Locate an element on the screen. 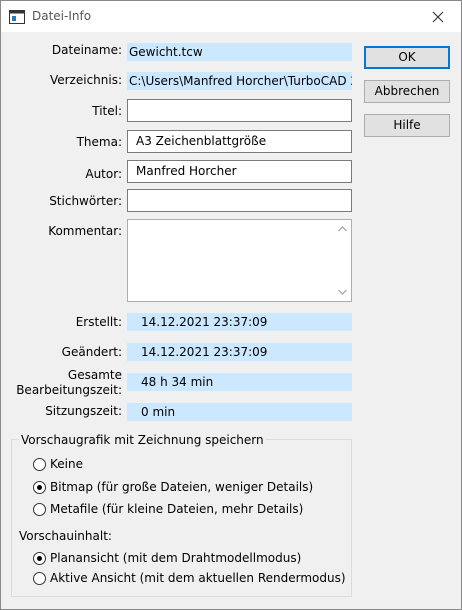 Image resolution: width=462 pixels, height=610 pixels. created-value: 14.12.2021 23:37:09 is located at coordinates (239, 322).